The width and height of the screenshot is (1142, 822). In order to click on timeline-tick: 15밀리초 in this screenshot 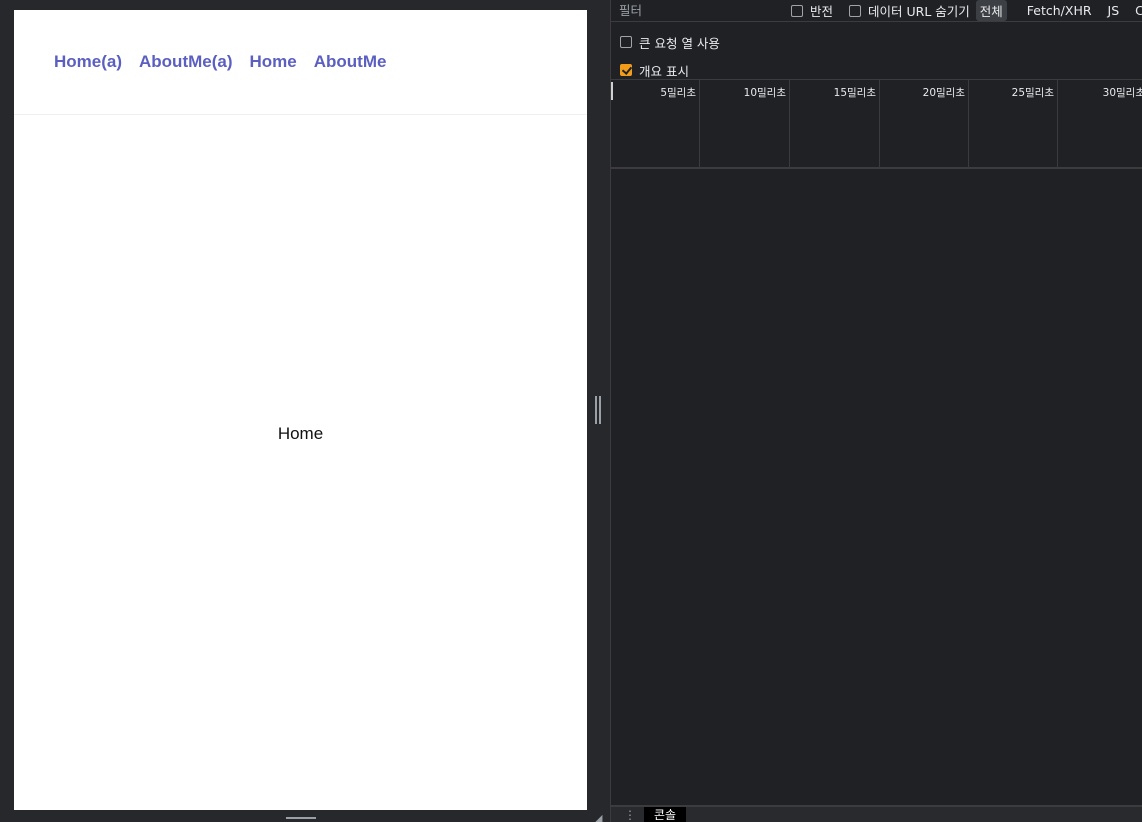, I will do `click(835, 124)`.